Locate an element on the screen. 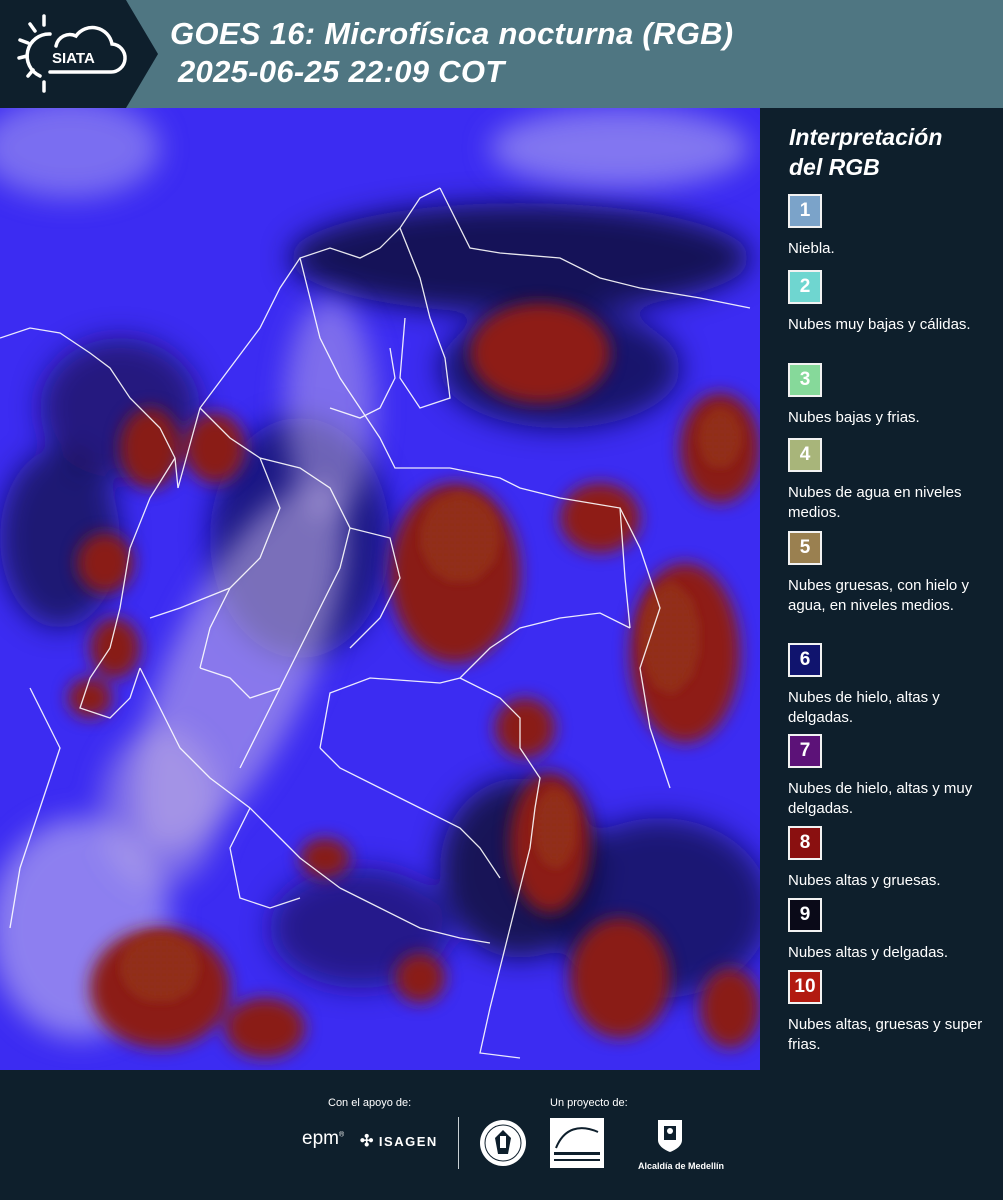  seal-icon is located at coordinates (503, 1143).